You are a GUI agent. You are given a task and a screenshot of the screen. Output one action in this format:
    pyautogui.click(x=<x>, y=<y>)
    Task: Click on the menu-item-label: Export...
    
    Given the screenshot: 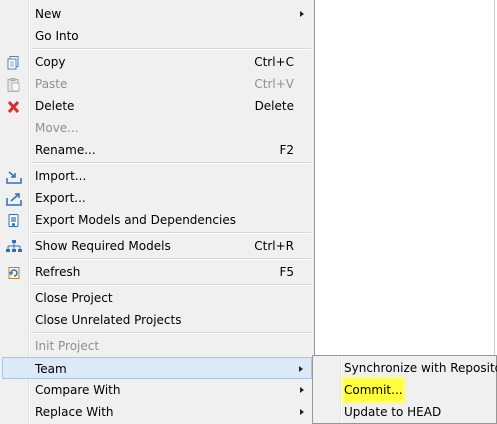 What is the action you would take?
    pyautogui.click(x=60, y=198)
    